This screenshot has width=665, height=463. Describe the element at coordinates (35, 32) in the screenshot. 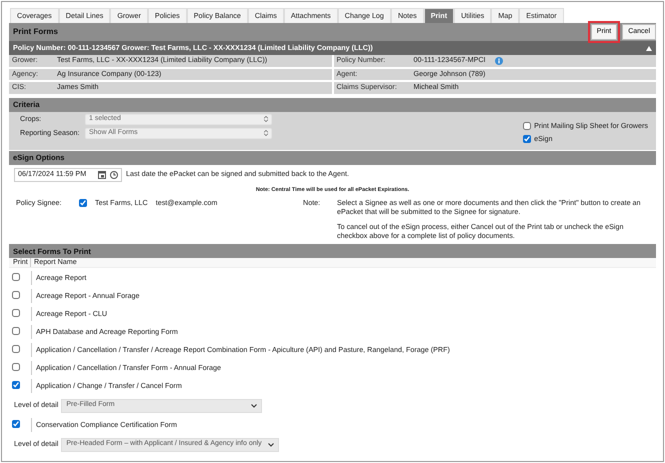

I see `panel-title: Print Forms` at that location.